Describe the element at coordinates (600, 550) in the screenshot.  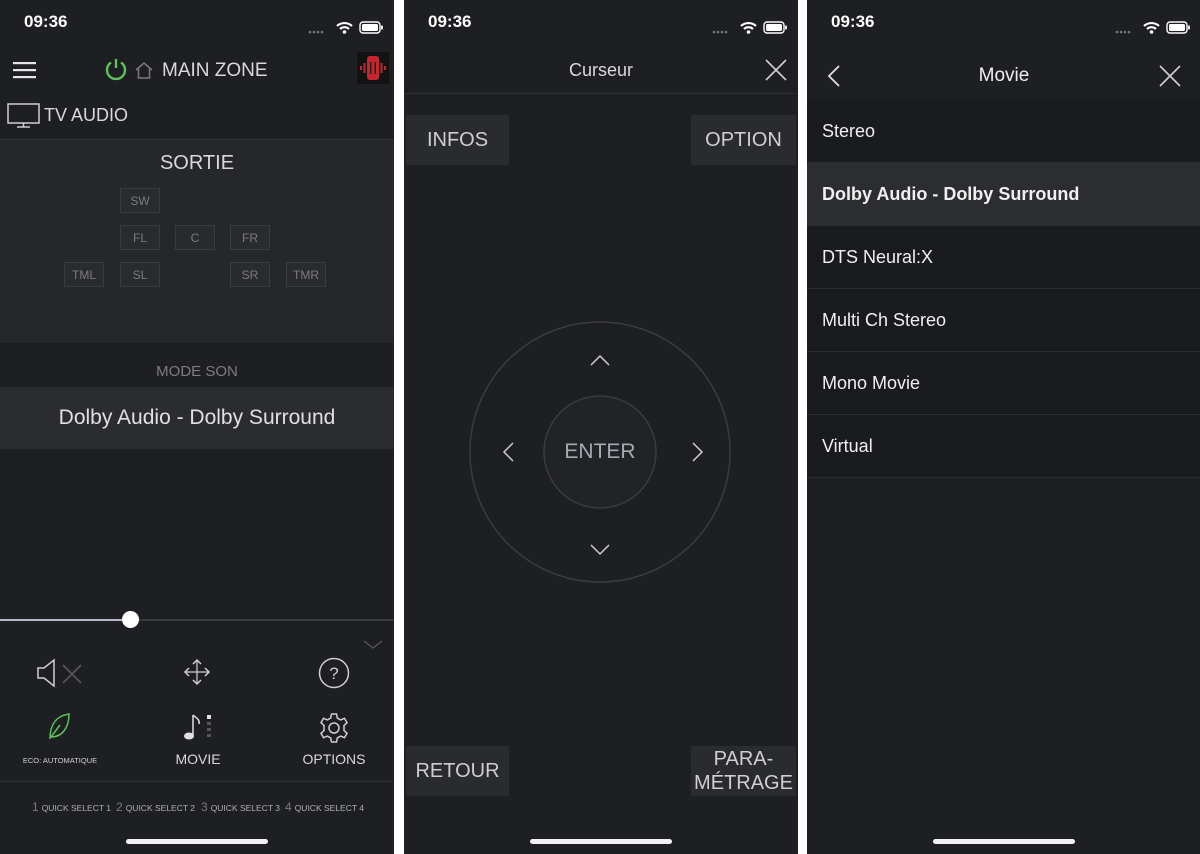
I see `arrow-down-icon` at that location.